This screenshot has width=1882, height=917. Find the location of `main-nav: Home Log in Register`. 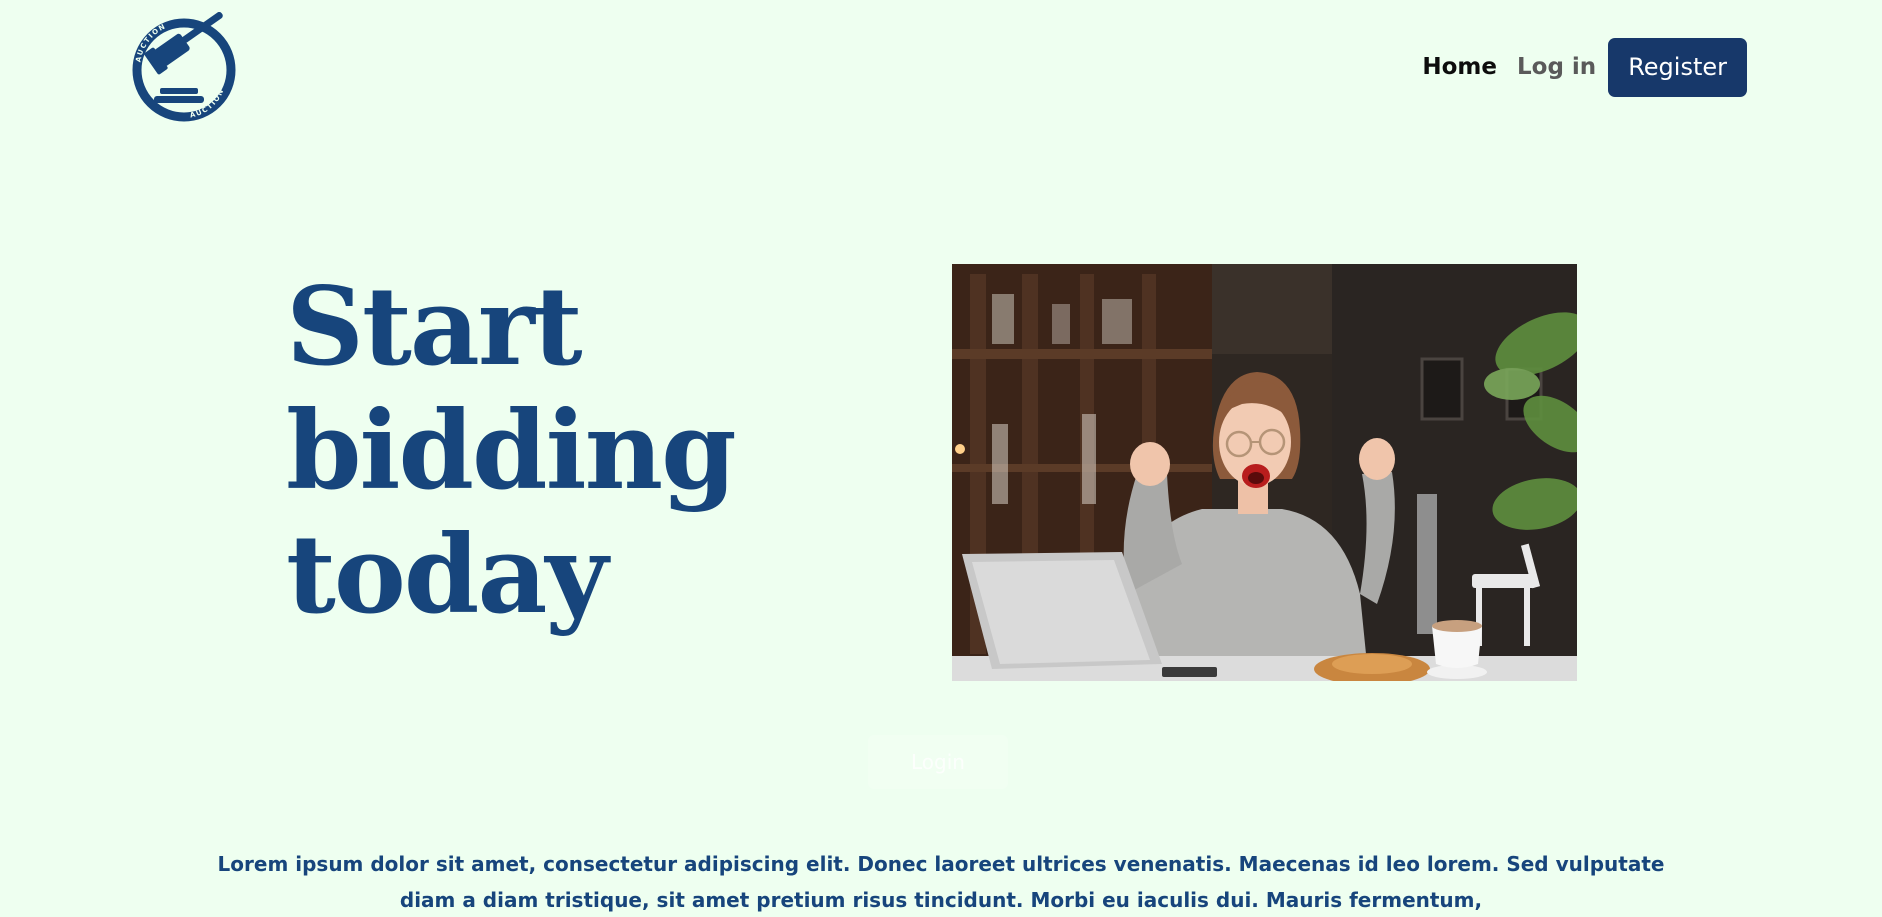

main-nav: Home Log in Register is located at coordinates (1579, 67).